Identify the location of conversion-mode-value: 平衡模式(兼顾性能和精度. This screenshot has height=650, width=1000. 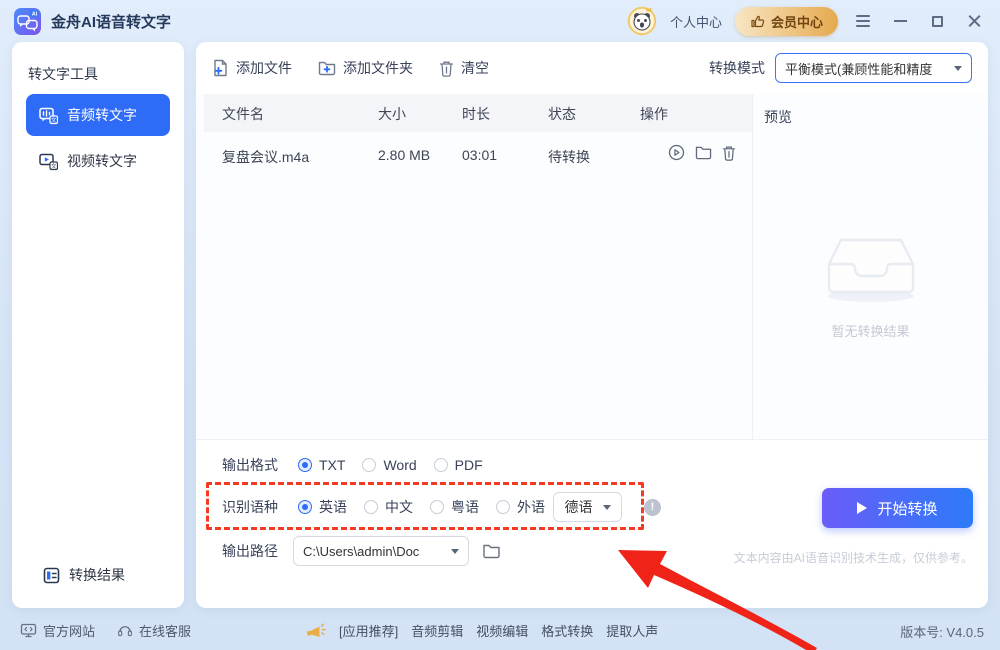
(859, 69).